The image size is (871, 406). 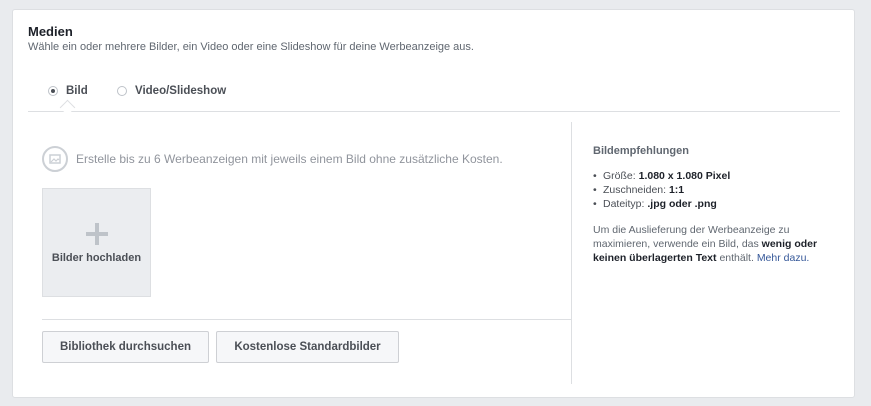 What do you see at coordinates (96, 258) in the screenshot?
I see `upload-label: Bilder hochladen` at bounding box center [96, 258].